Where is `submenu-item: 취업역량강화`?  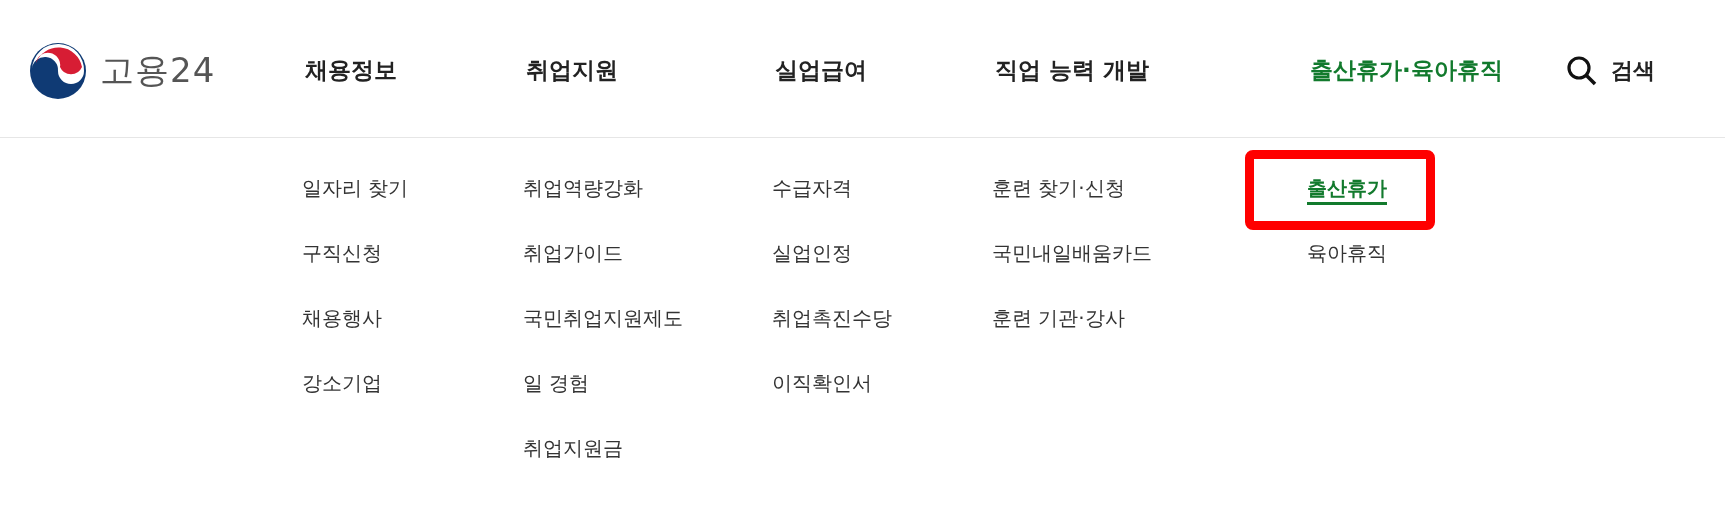
submenu-item: 취업역량강화 is located at coordinates (583, 189).